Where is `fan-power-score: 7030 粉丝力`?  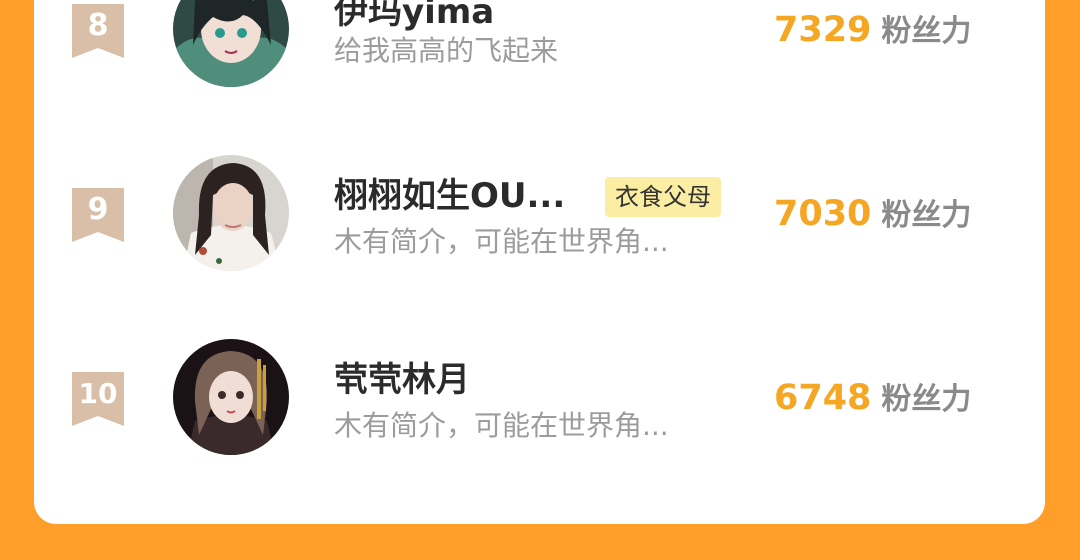 fan-power-score: 7030 粉丝力 is located at coordinates (872, 217).